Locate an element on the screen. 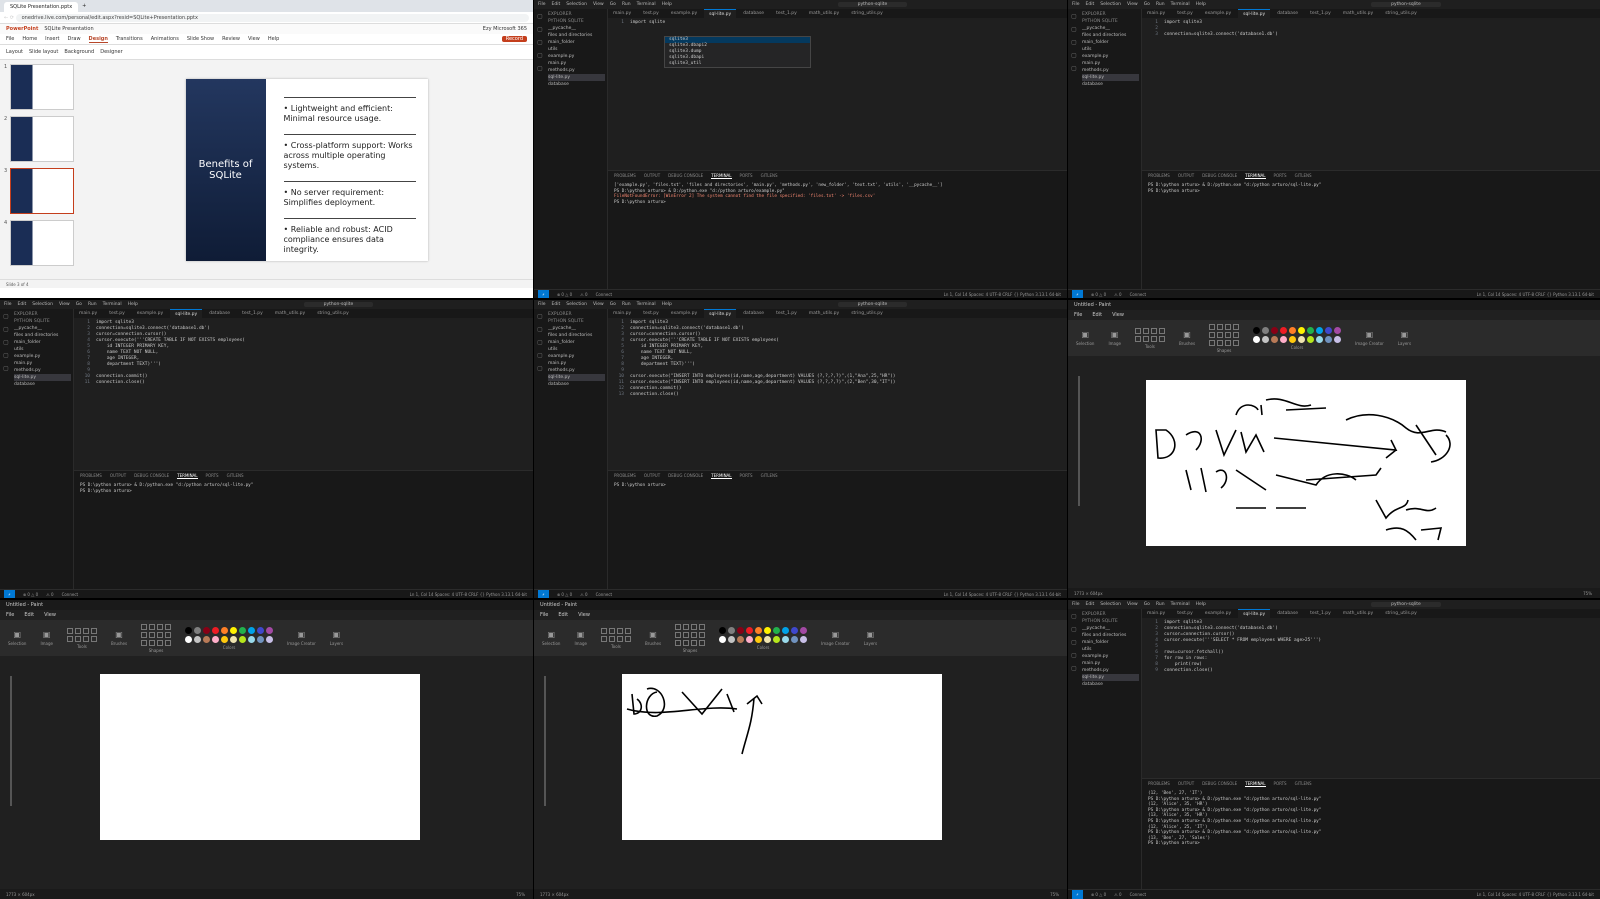 This screenshot has width=1600, height=899. brushes-icon: ▣ is located at coordinates (119, 634).